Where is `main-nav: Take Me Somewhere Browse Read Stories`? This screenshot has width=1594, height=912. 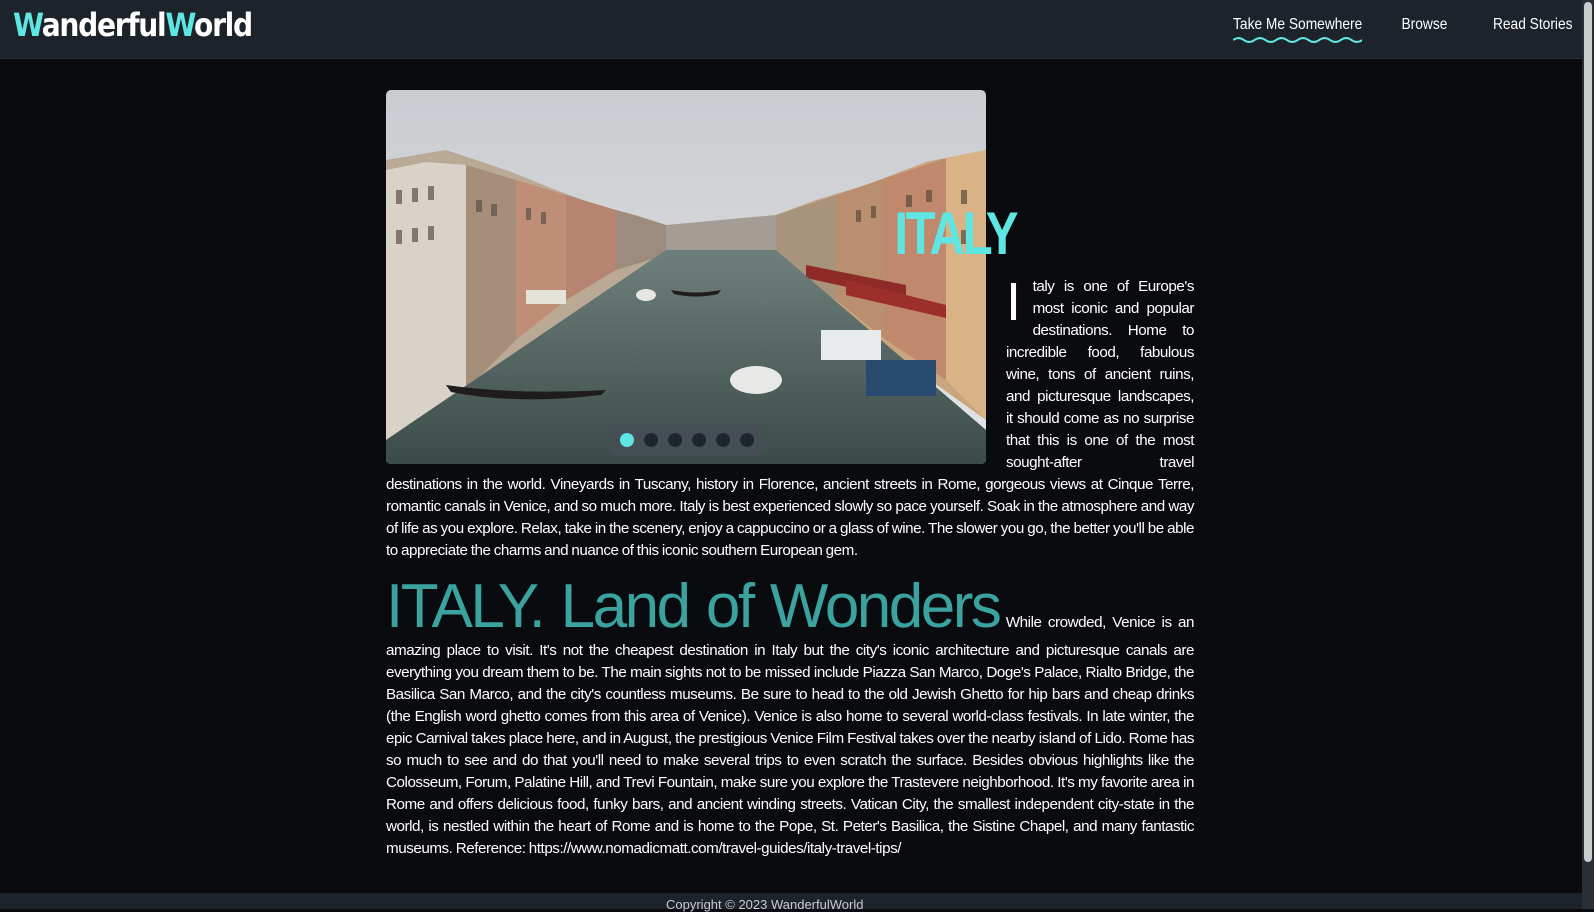 main-nav: Take Me Somewhere Browse Read Stories is located at coordinates (1392, 29).